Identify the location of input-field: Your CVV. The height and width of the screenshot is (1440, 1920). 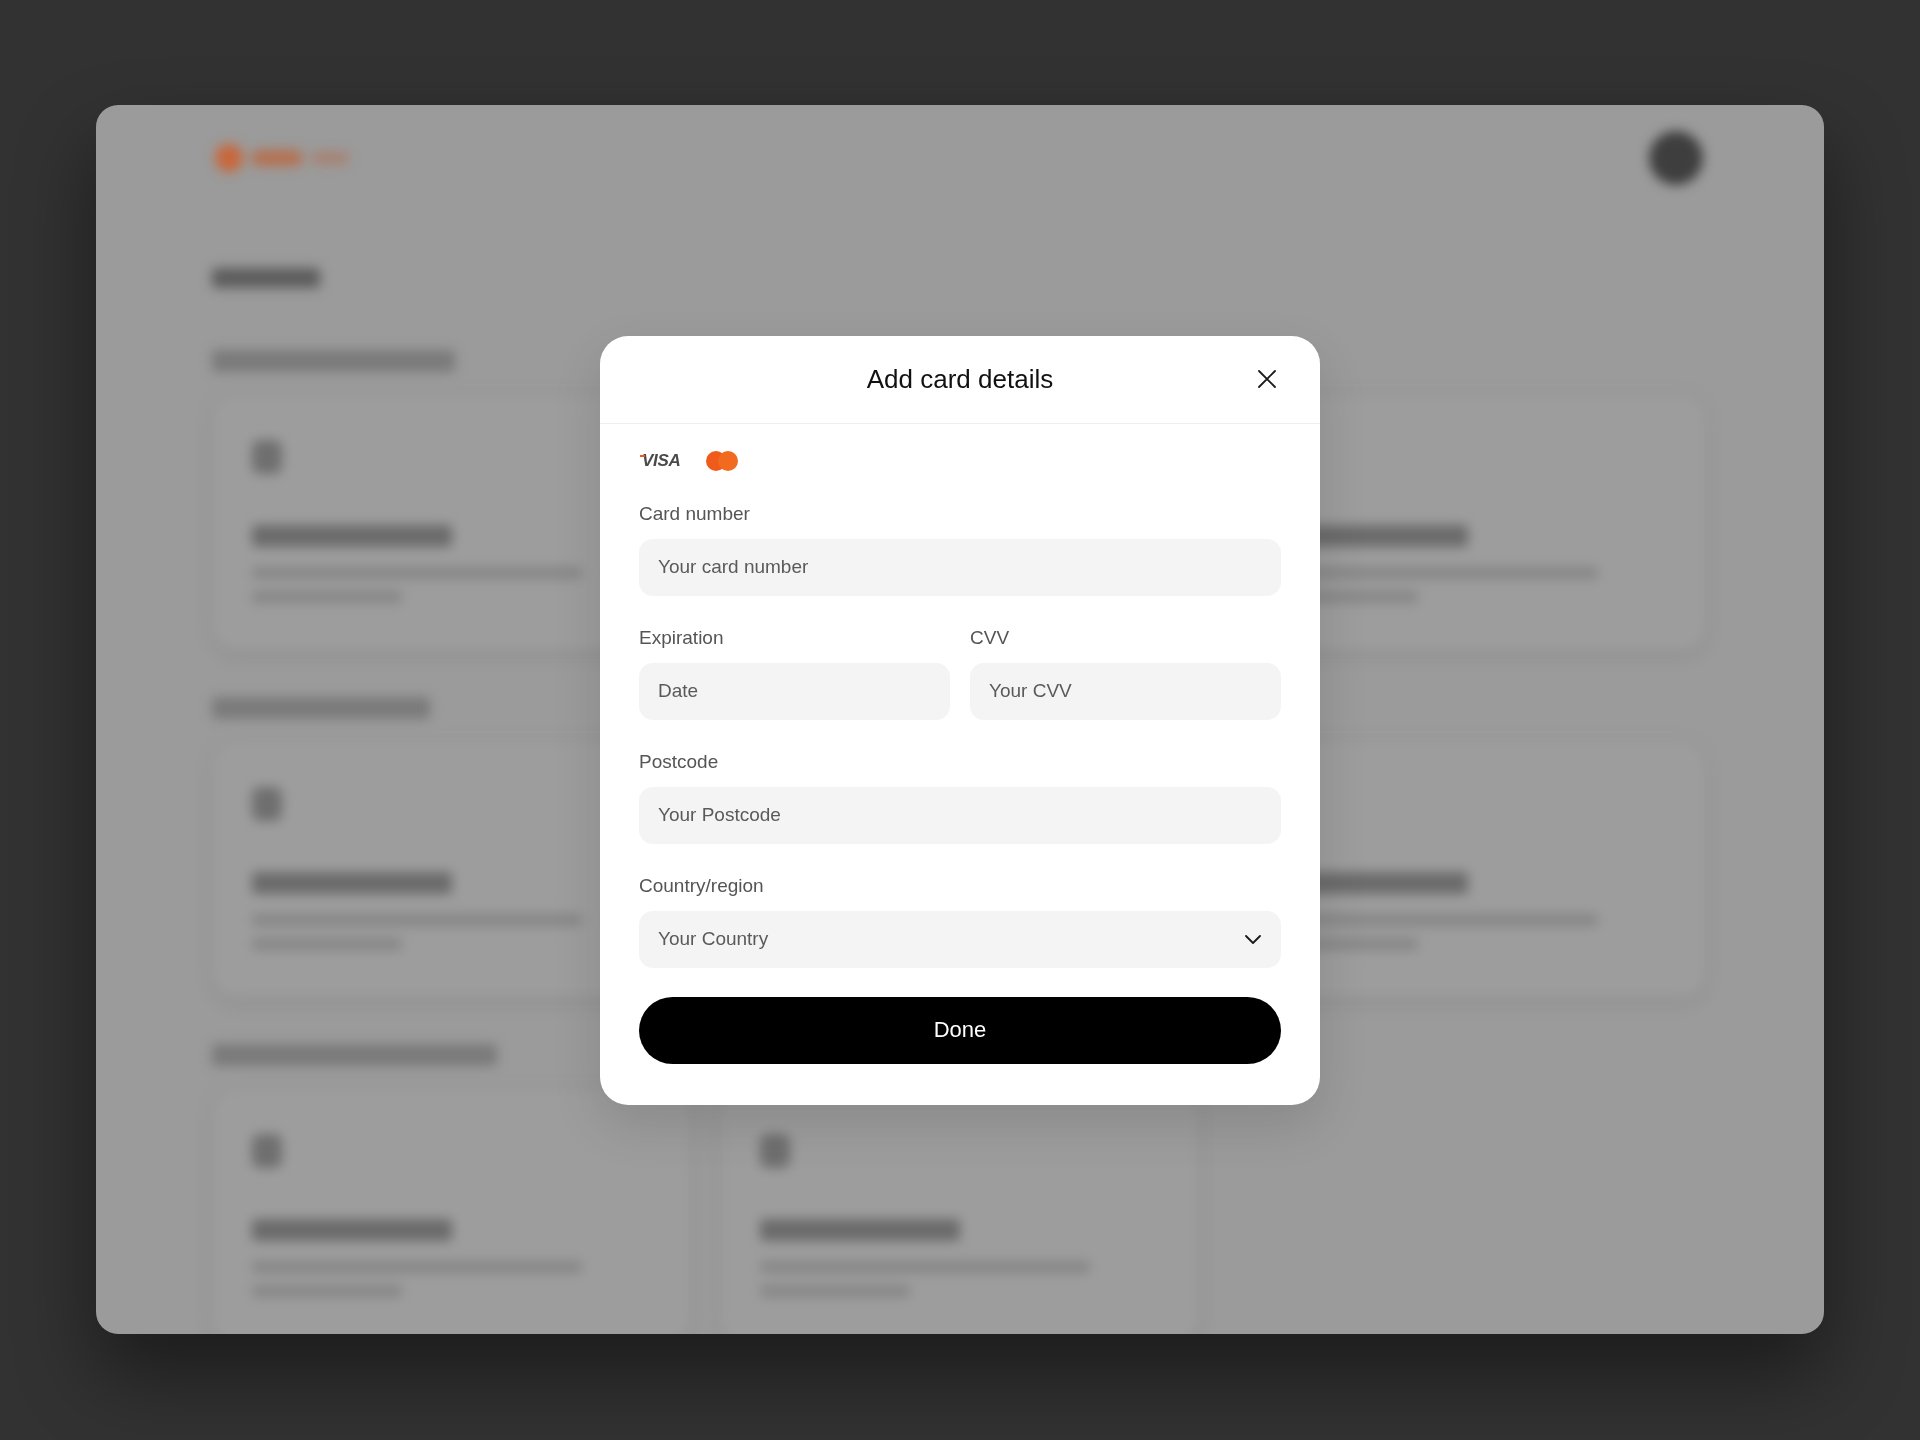
(1125, 691).